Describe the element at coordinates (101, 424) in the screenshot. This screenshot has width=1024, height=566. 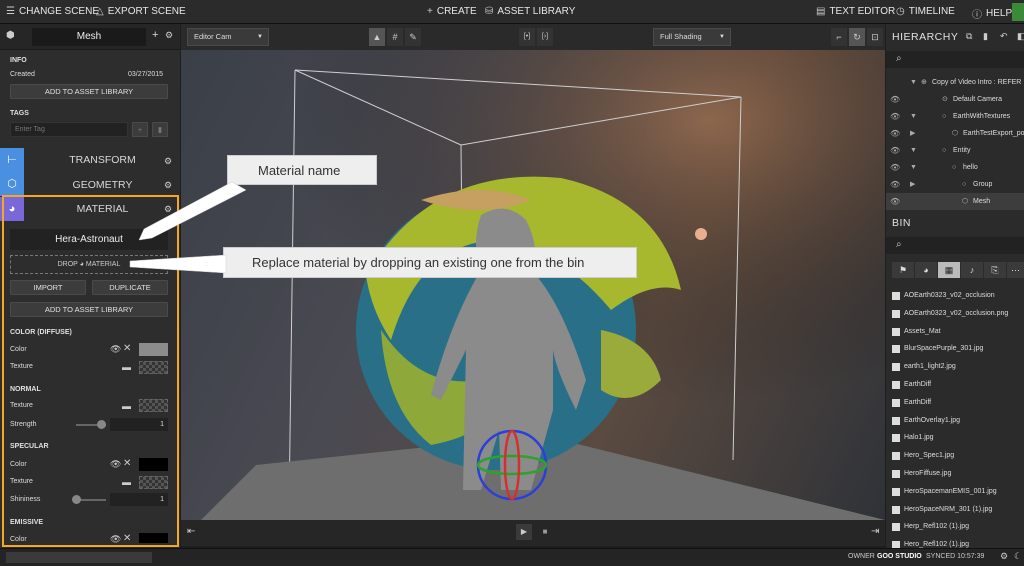
I see `strength-slider-handle` at that location.